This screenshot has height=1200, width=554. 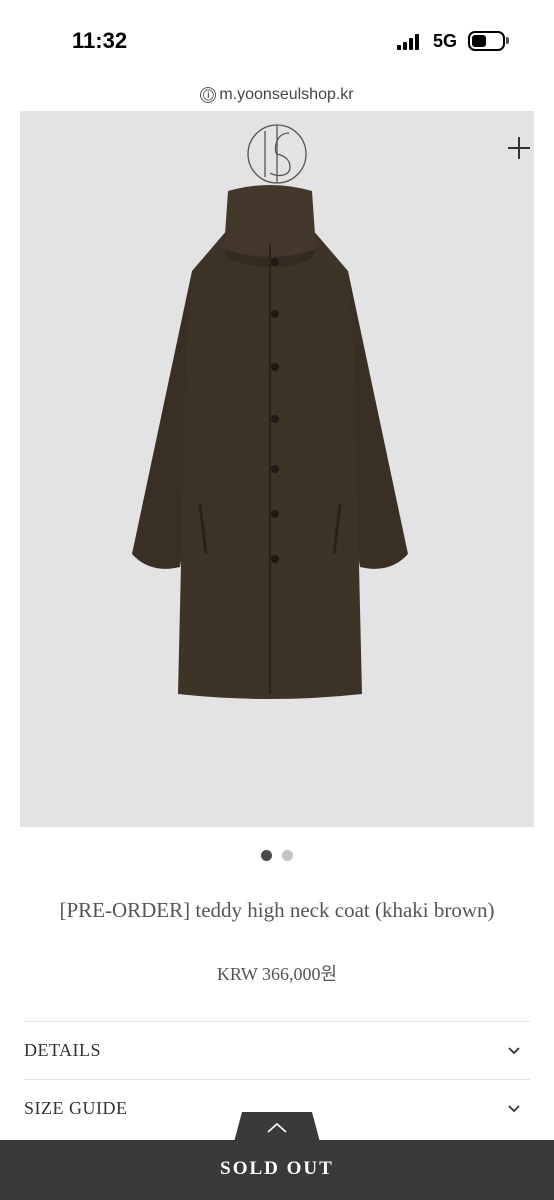 What do you see at coordinates (507, 40) in the screenshot?
I see `battery-tip` at bounding box center [507, 40].